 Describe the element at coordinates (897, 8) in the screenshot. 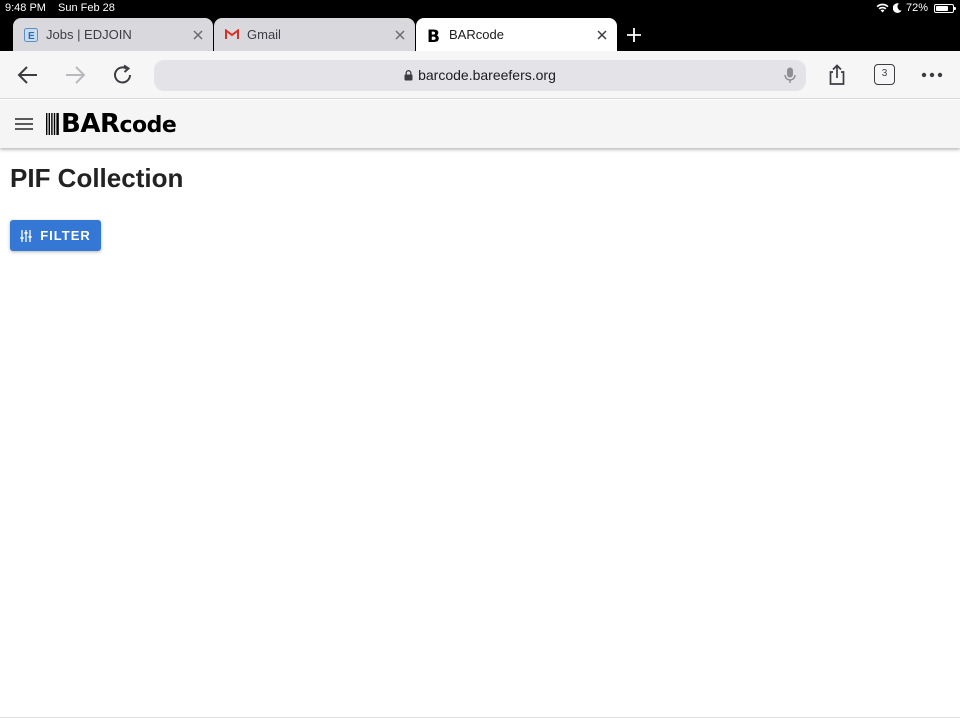

I see `moon-icon` at that location.